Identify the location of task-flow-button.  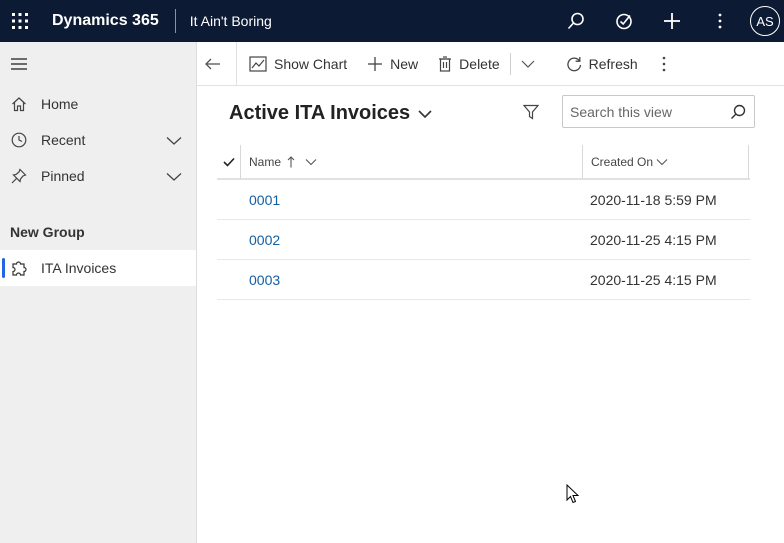
(624, 21).